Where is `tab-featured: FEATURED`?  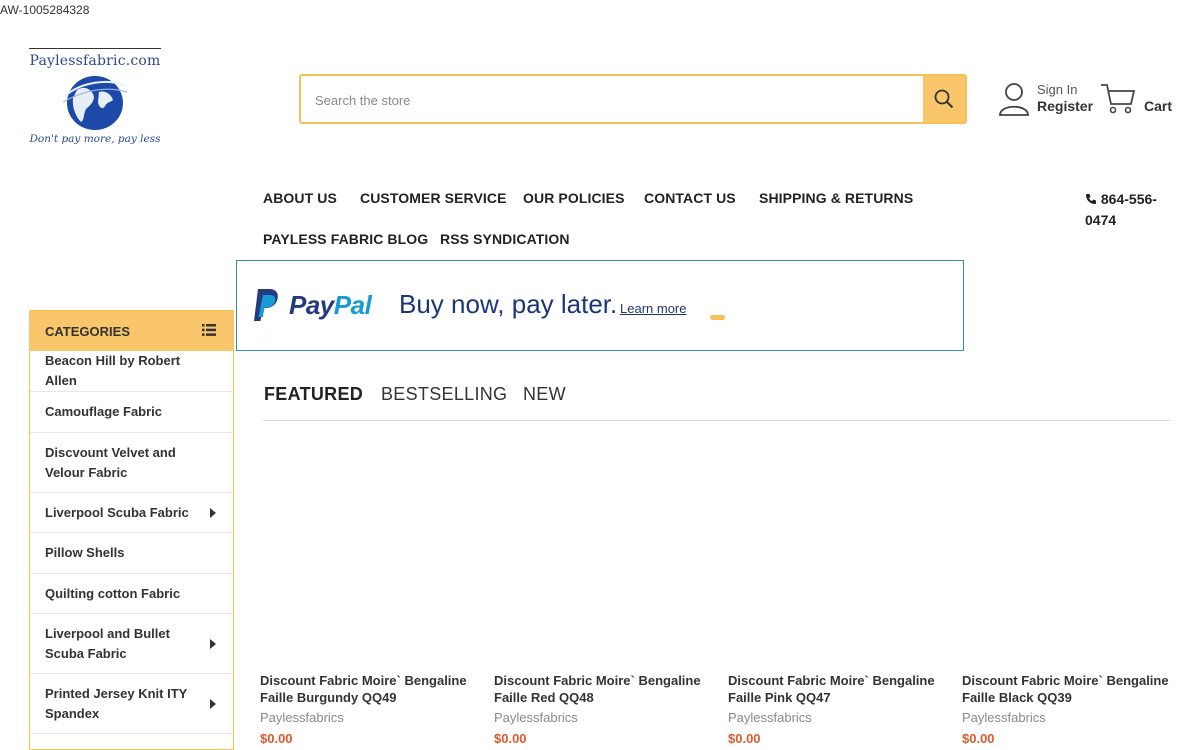 tab-featured: FEATURED is located at coordinates (313, 394).